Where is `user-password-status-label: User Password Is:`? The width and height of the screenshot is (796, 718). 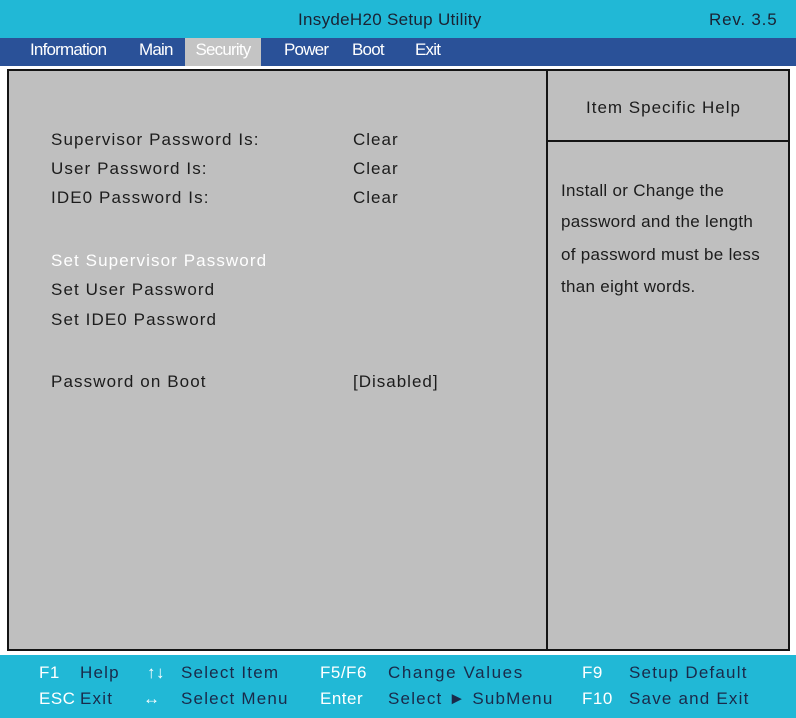 user-password-status-label: User Password Is: is located at coordinates (129, 168).